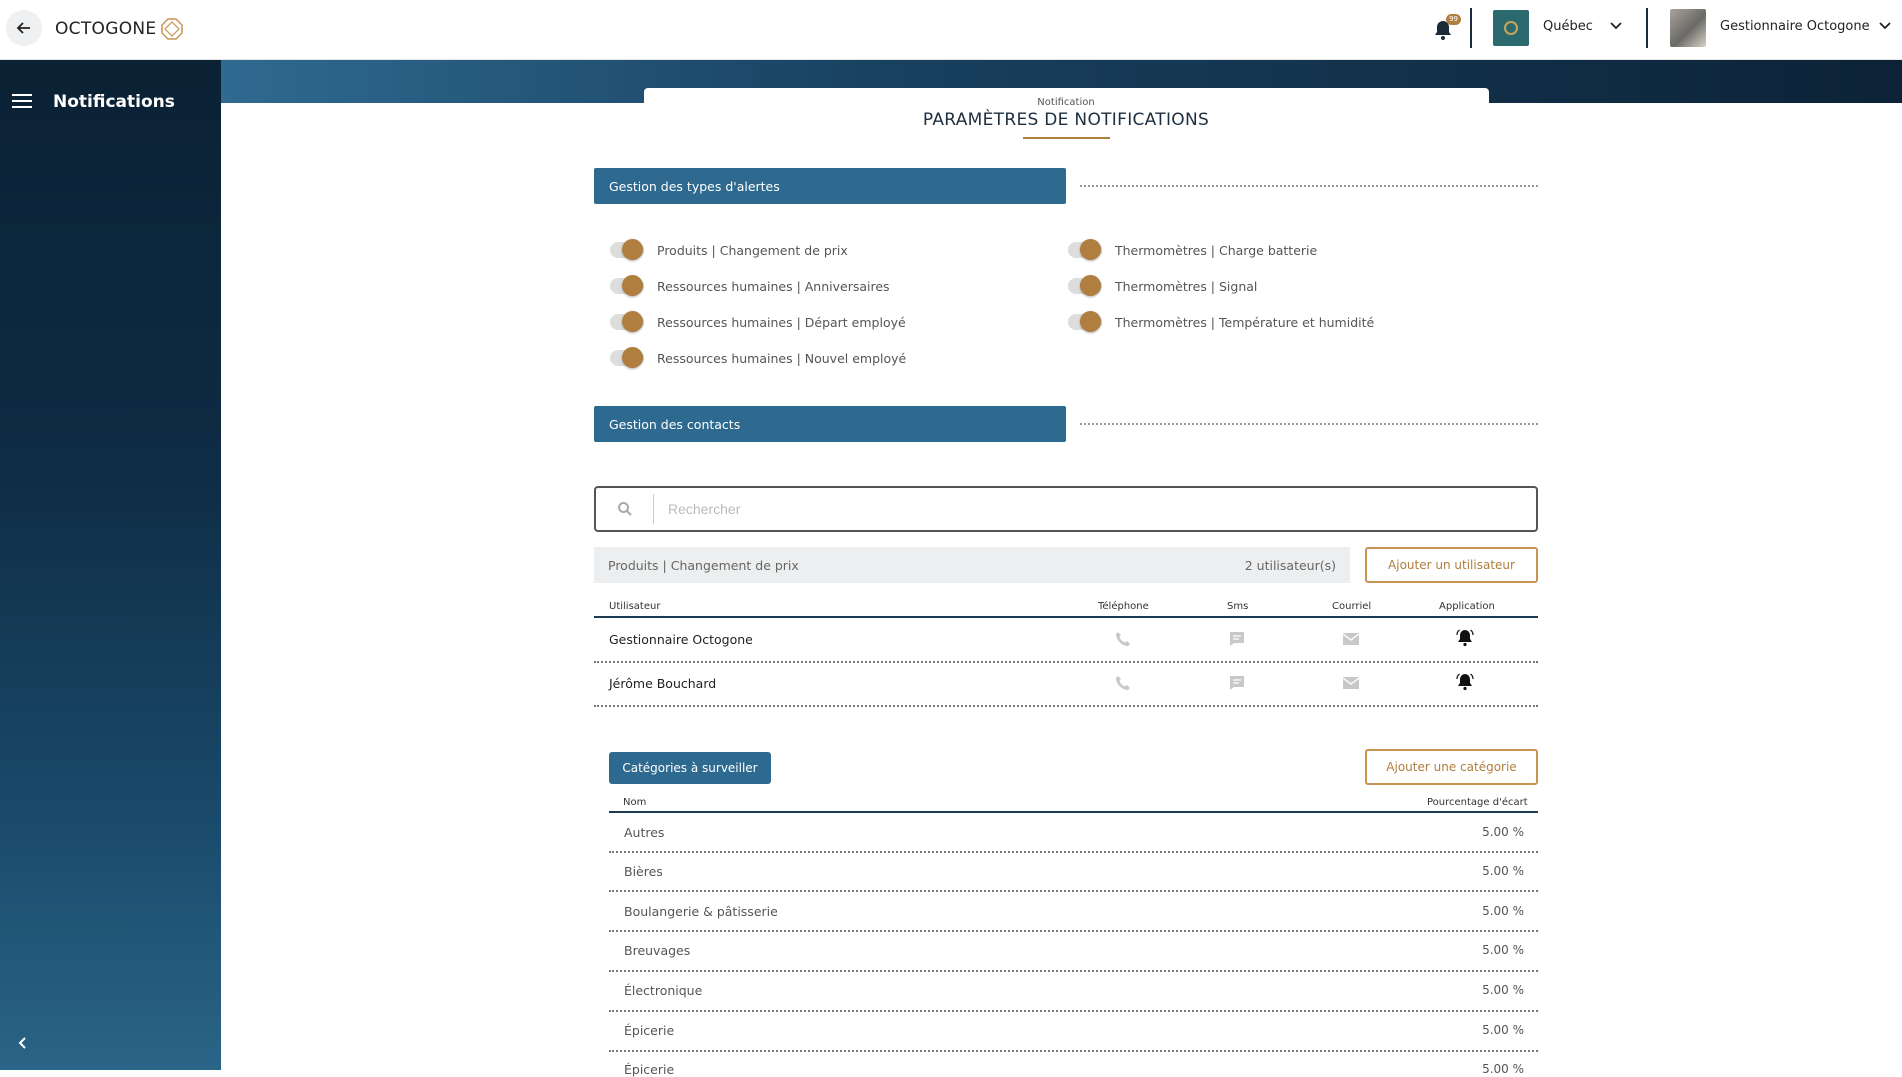 This screenshot has height=1077, width=1902. I want to click on category-name: Boulangerie & pâtisserie, so click(701, 911).